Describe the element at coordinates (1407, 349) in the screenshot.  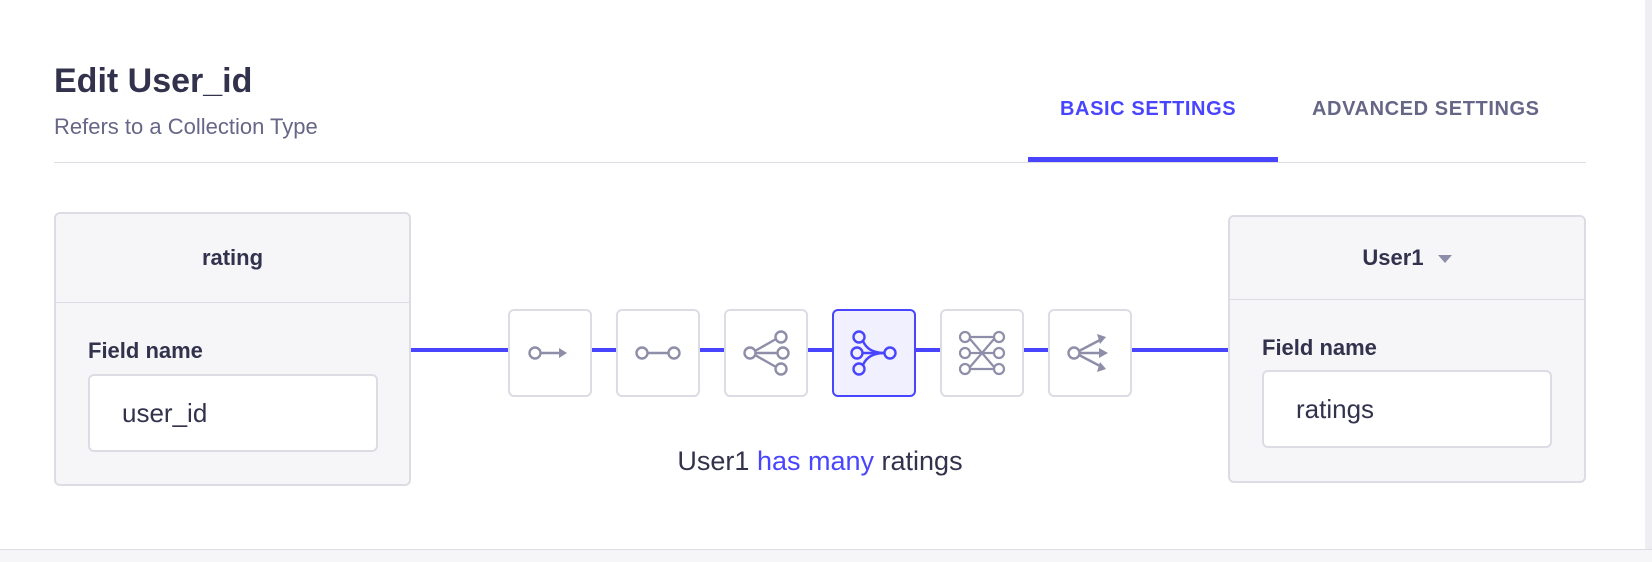
I see `target-content-type-card: User1 Field name ratings` at that location.